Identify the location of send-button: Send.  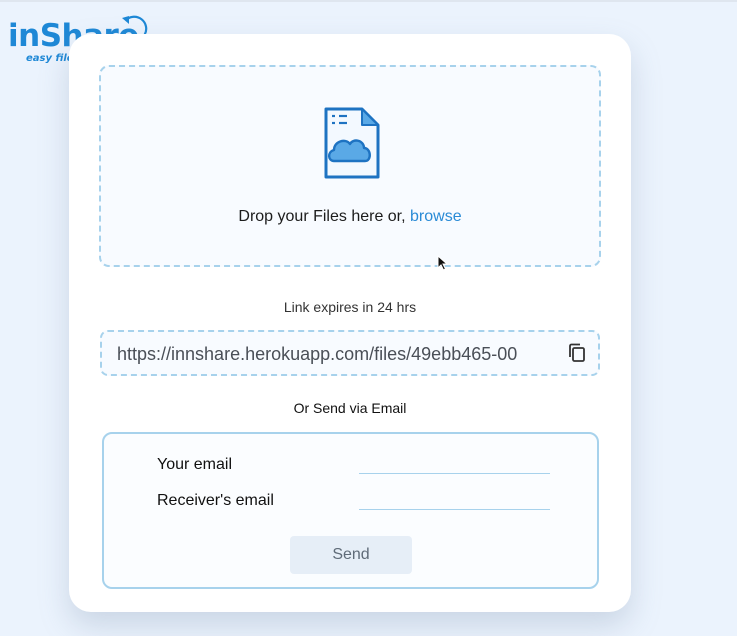
(351, 555).